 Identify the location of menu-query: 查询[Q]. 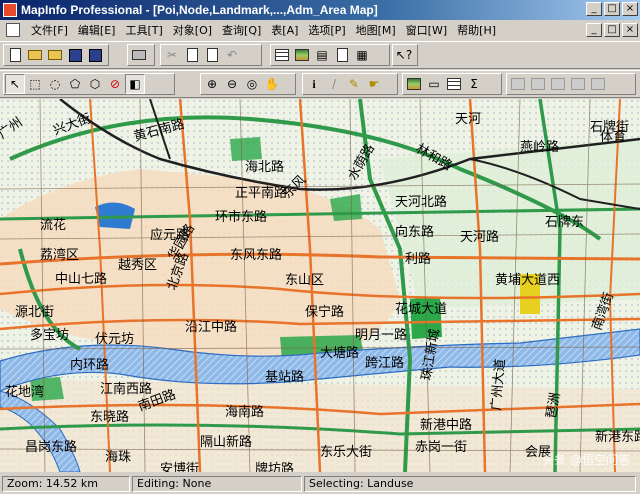
(241, 30).